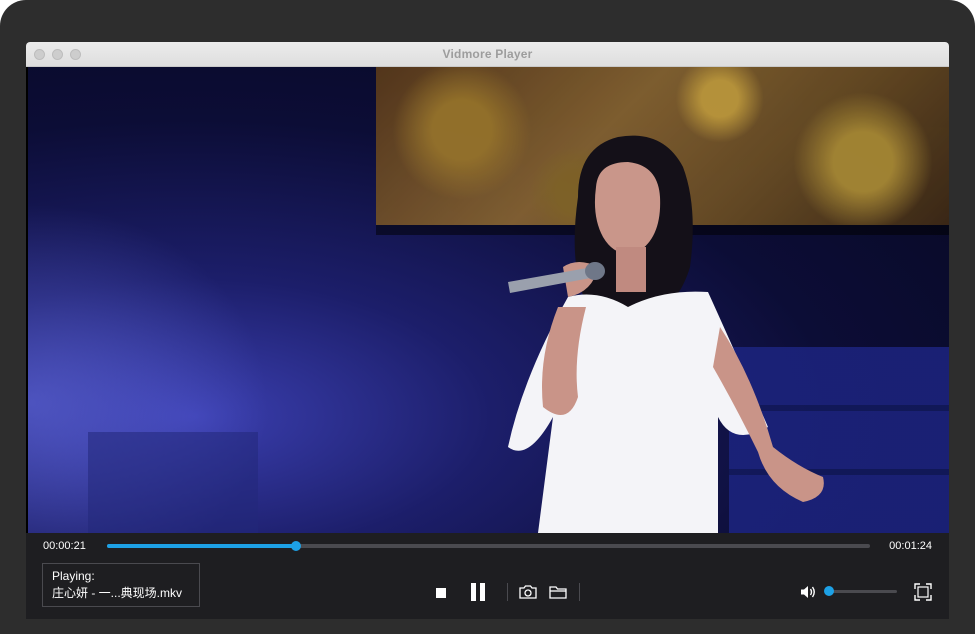  I want to click on progress-handle, so click(296, 546).